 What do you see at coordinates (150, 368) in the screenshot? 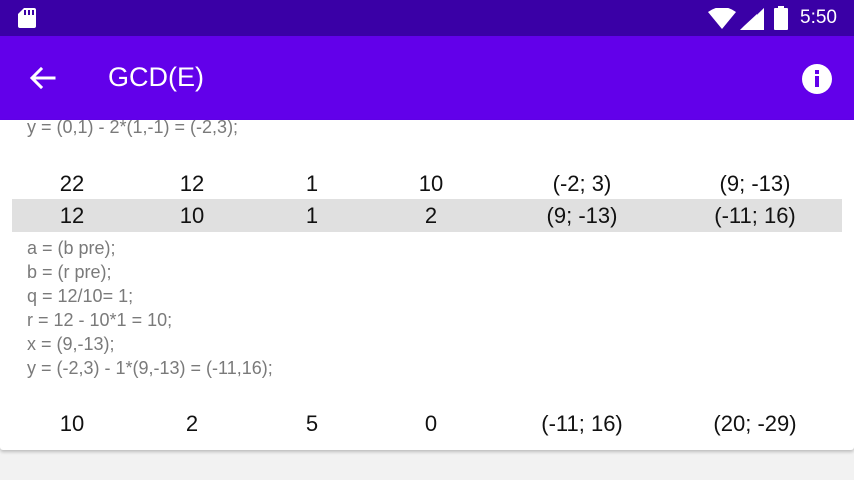
I see `note-line: y = (-2,3) - 1*(9,-13) = (-11,16);` at bounding box center [150, 368].